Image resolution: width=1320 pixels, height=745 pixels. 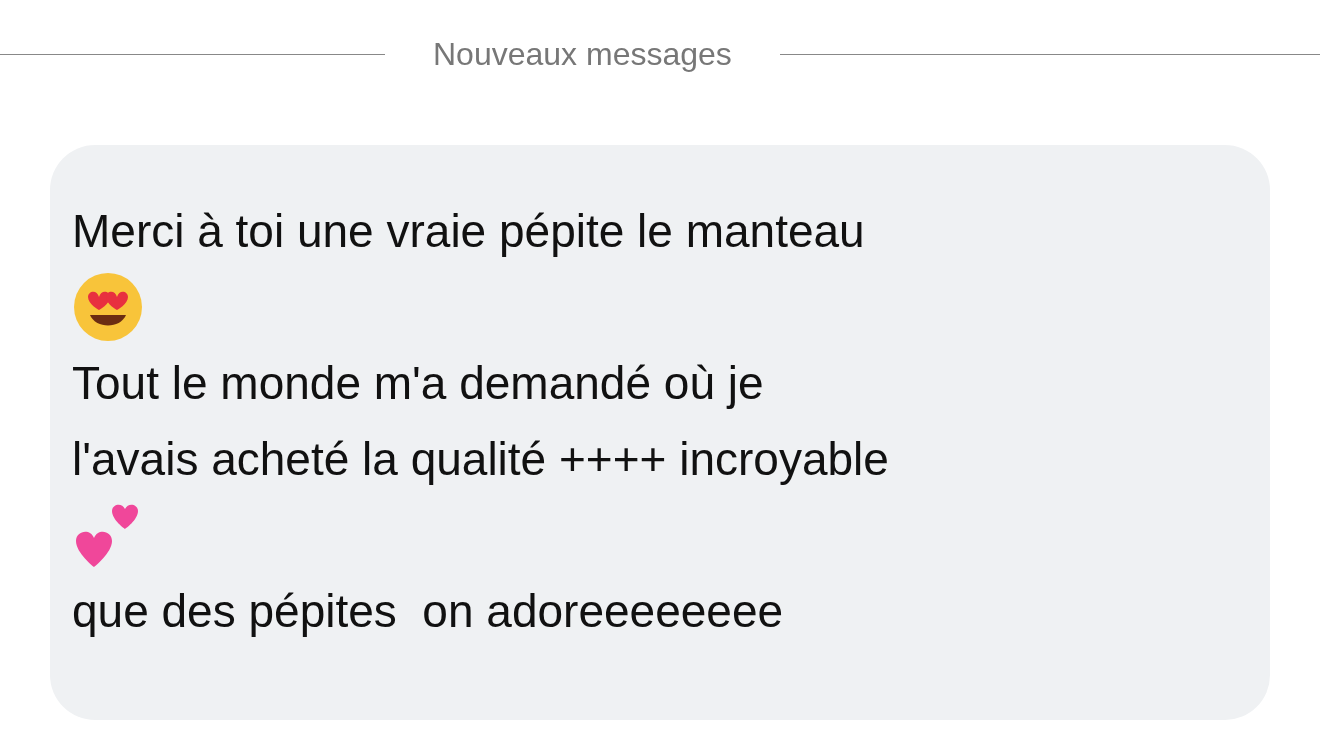 I want to click on message-text: que des pépites on adoreeeeeeee, so click(x=428, y=611).